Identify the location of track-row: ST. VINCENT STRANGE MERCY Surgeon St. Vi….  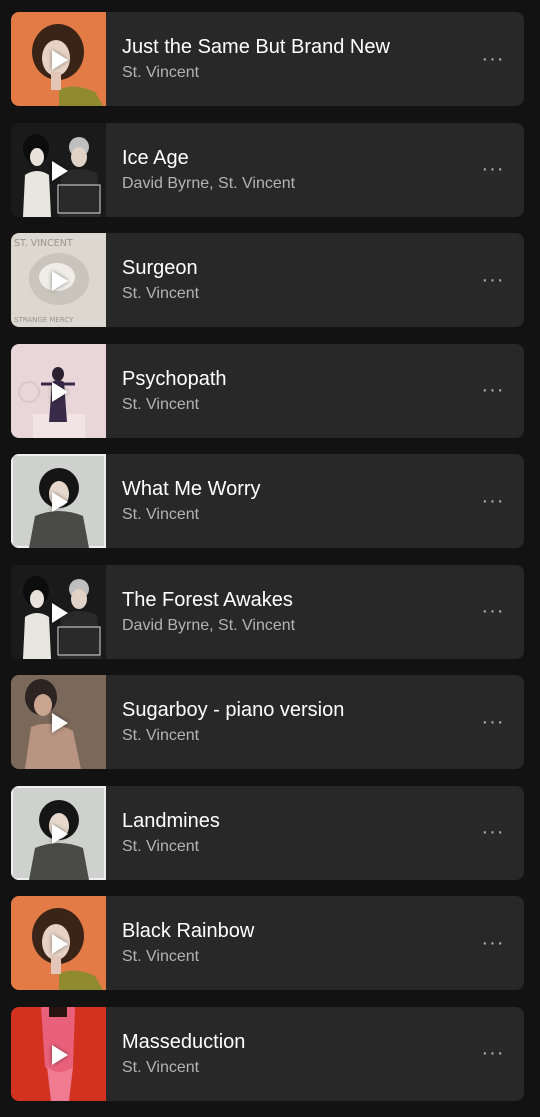
(267, 280).